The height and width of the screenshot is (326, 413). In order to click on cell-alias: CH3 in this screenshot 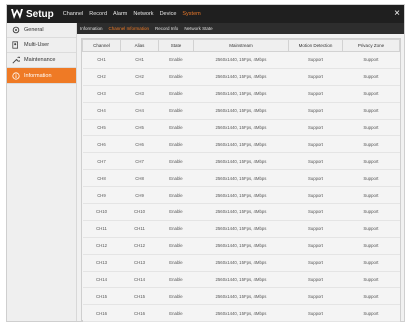, I will do `click(139, 94)`.